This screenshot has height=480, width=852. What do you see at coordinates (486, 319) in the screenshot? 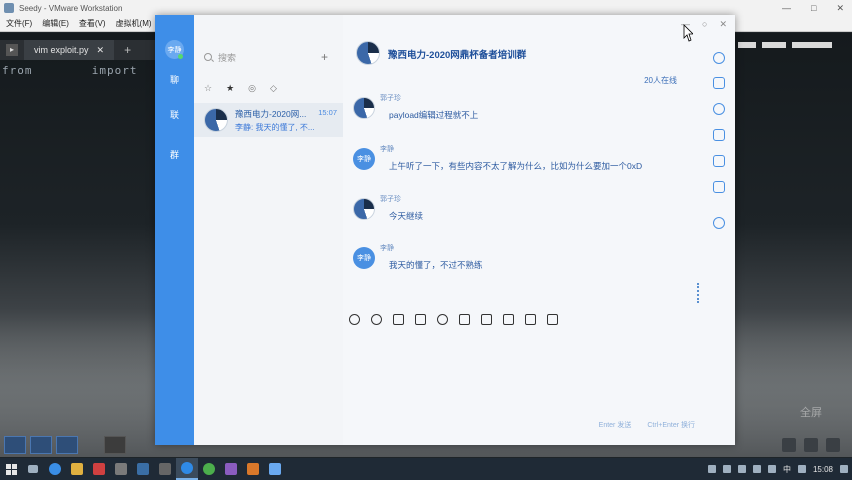
I see `file-icon` at bounding box center [486, 319].